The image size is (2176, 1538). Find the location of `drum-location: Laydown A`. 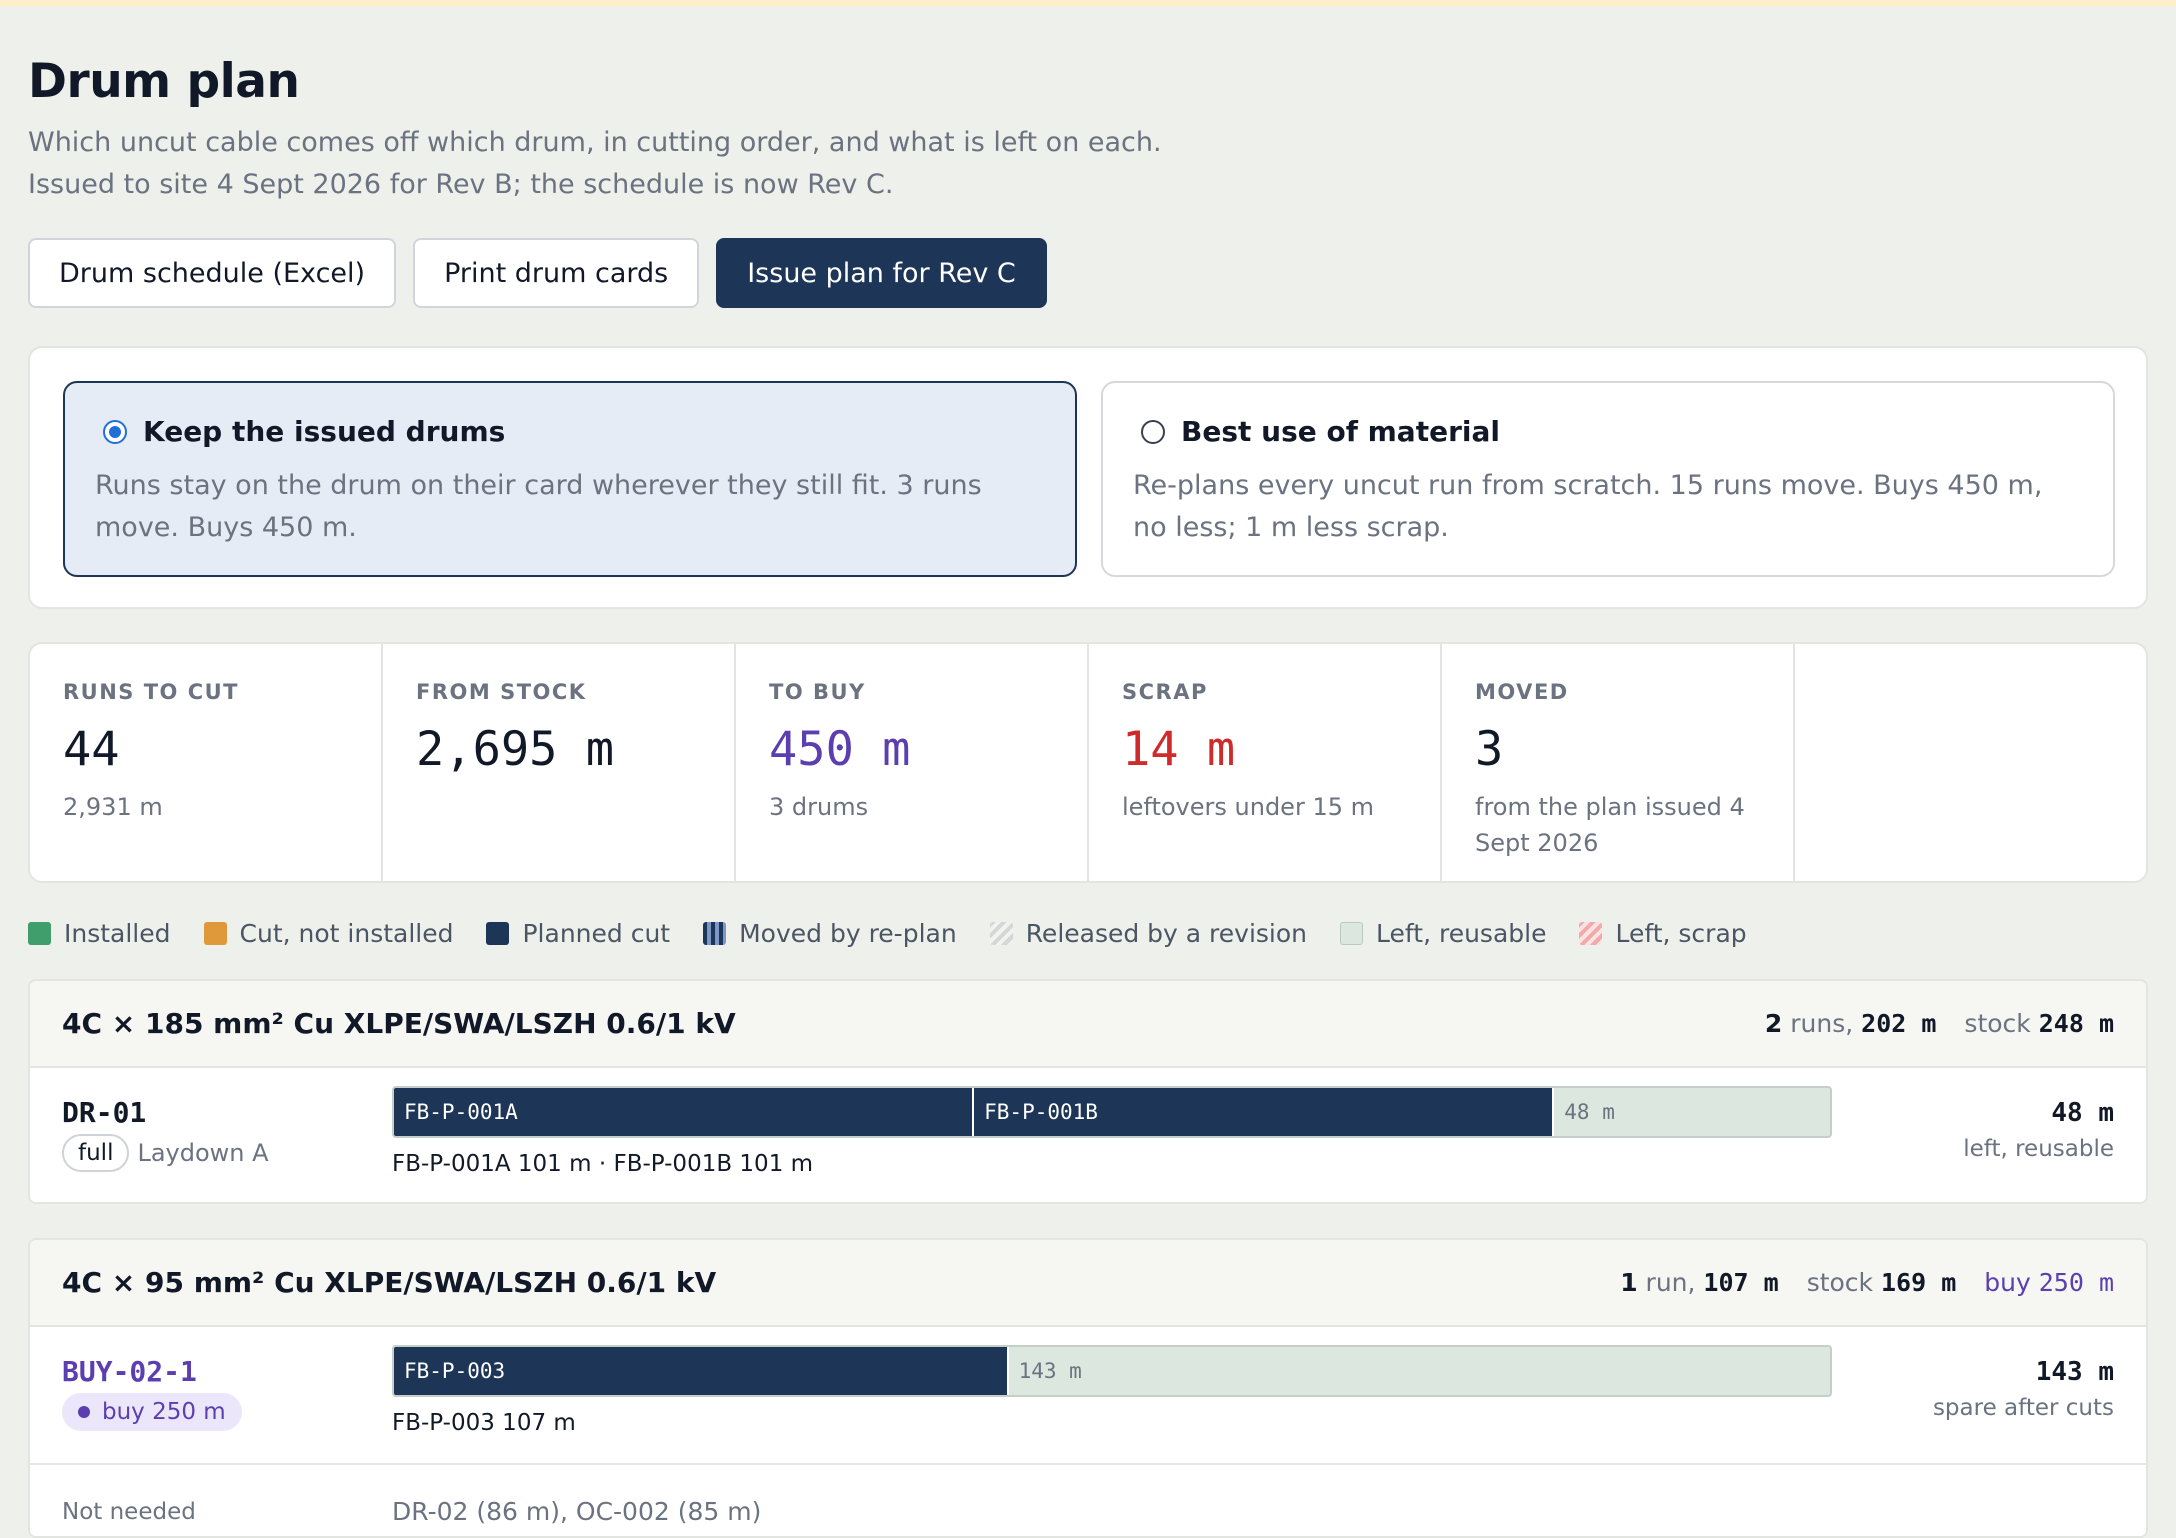

drum-location: Laydown A is located at coordinates (203, 1153).